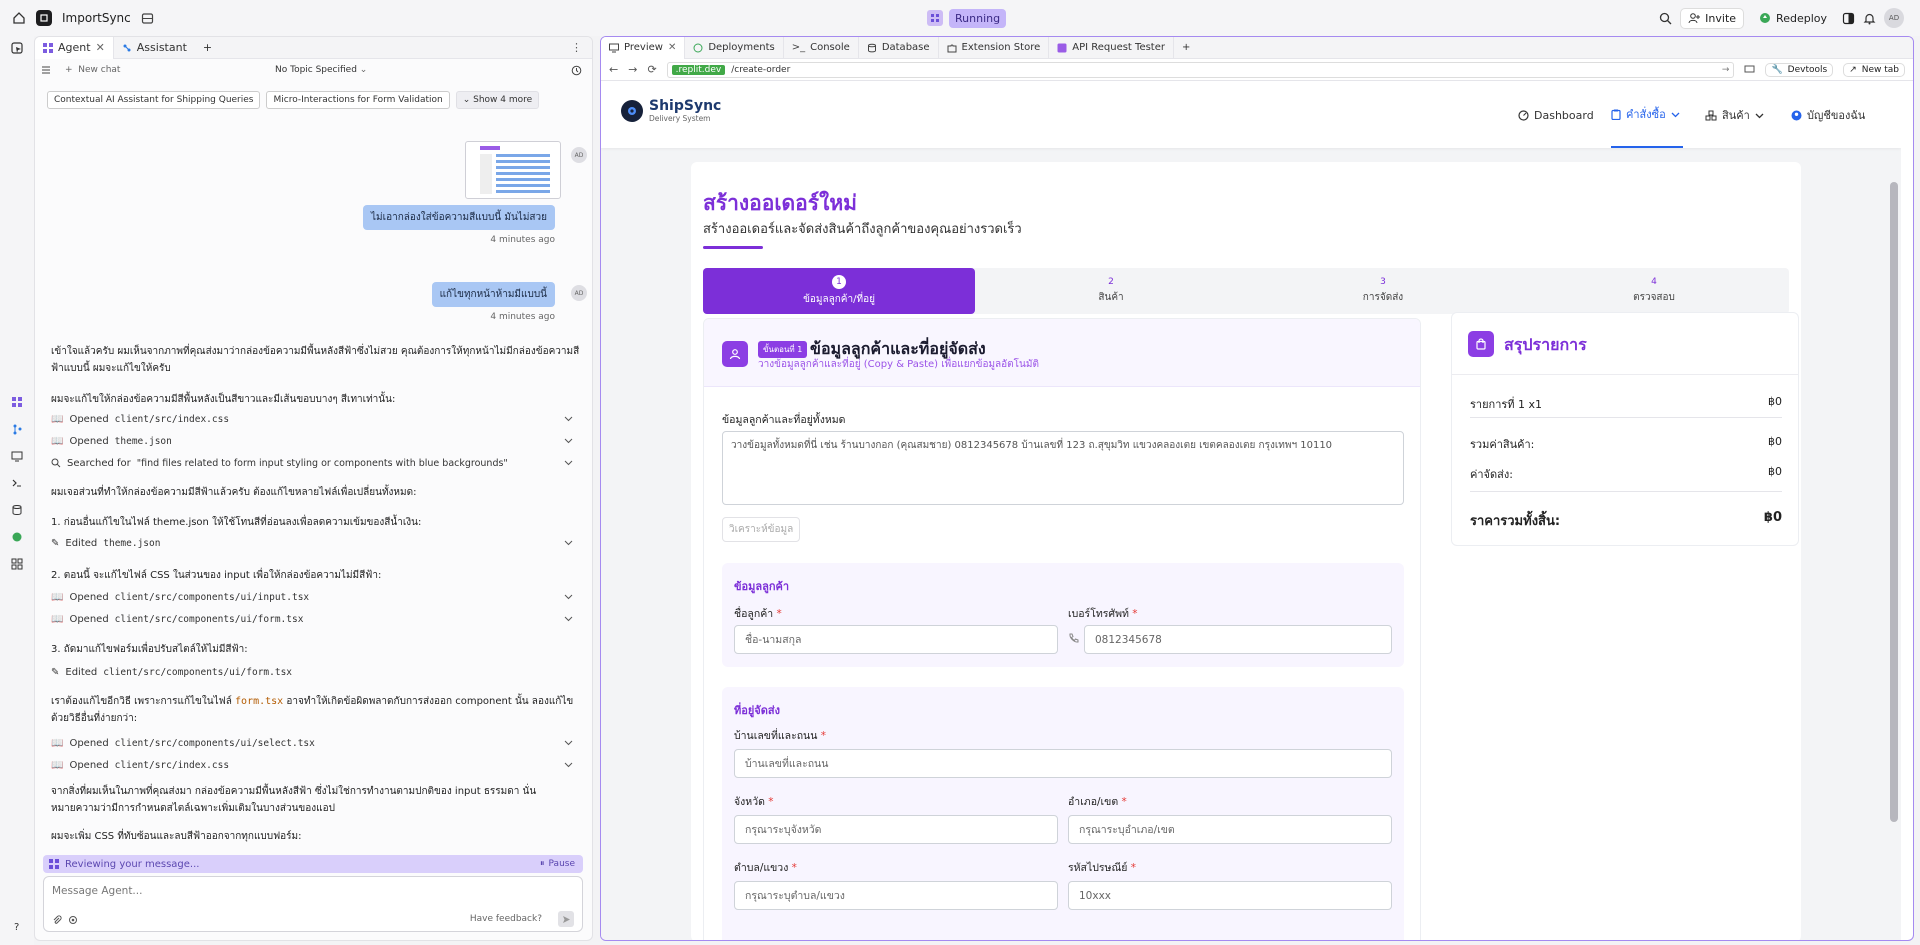 The image size is (1920, 945). Describe the element at coordinates (1726, 70) in the screenshot. I see `go-arrow-icon: →` at that location.